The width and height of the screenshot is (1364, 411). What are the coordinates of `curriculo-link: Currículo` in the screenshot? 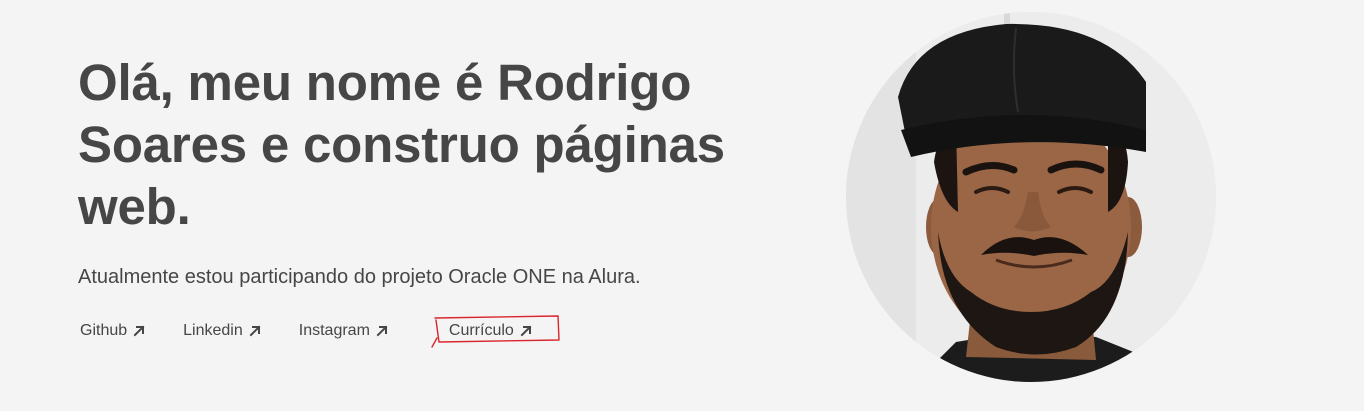 It's located at (495, 331).